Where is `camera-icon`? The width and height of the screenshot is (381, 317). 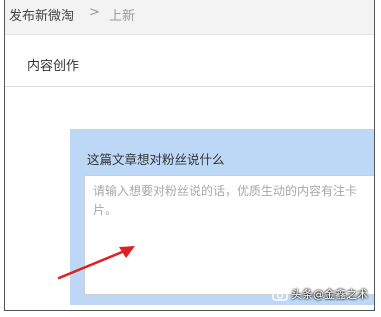 camera-icon is located at coordinates (280, 294).